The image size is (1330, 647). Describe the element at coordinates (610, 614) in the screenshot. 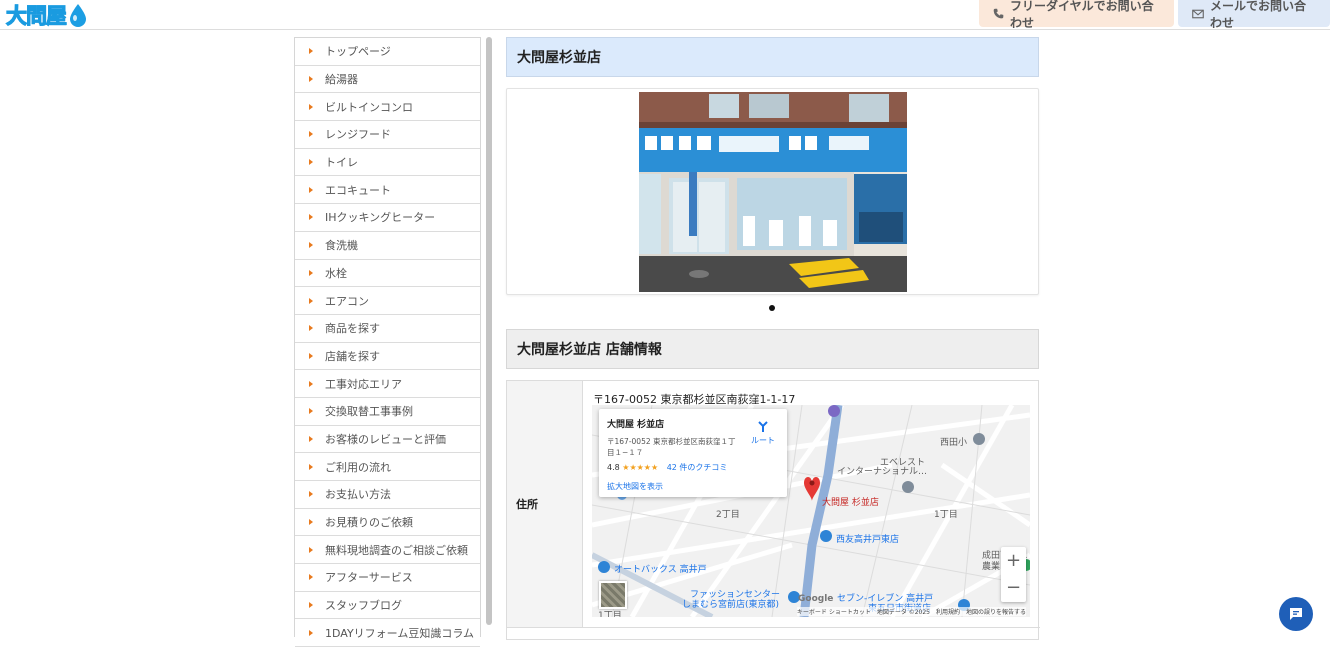

I see `map-label-1chome-bottom: 1丁目` at that location.